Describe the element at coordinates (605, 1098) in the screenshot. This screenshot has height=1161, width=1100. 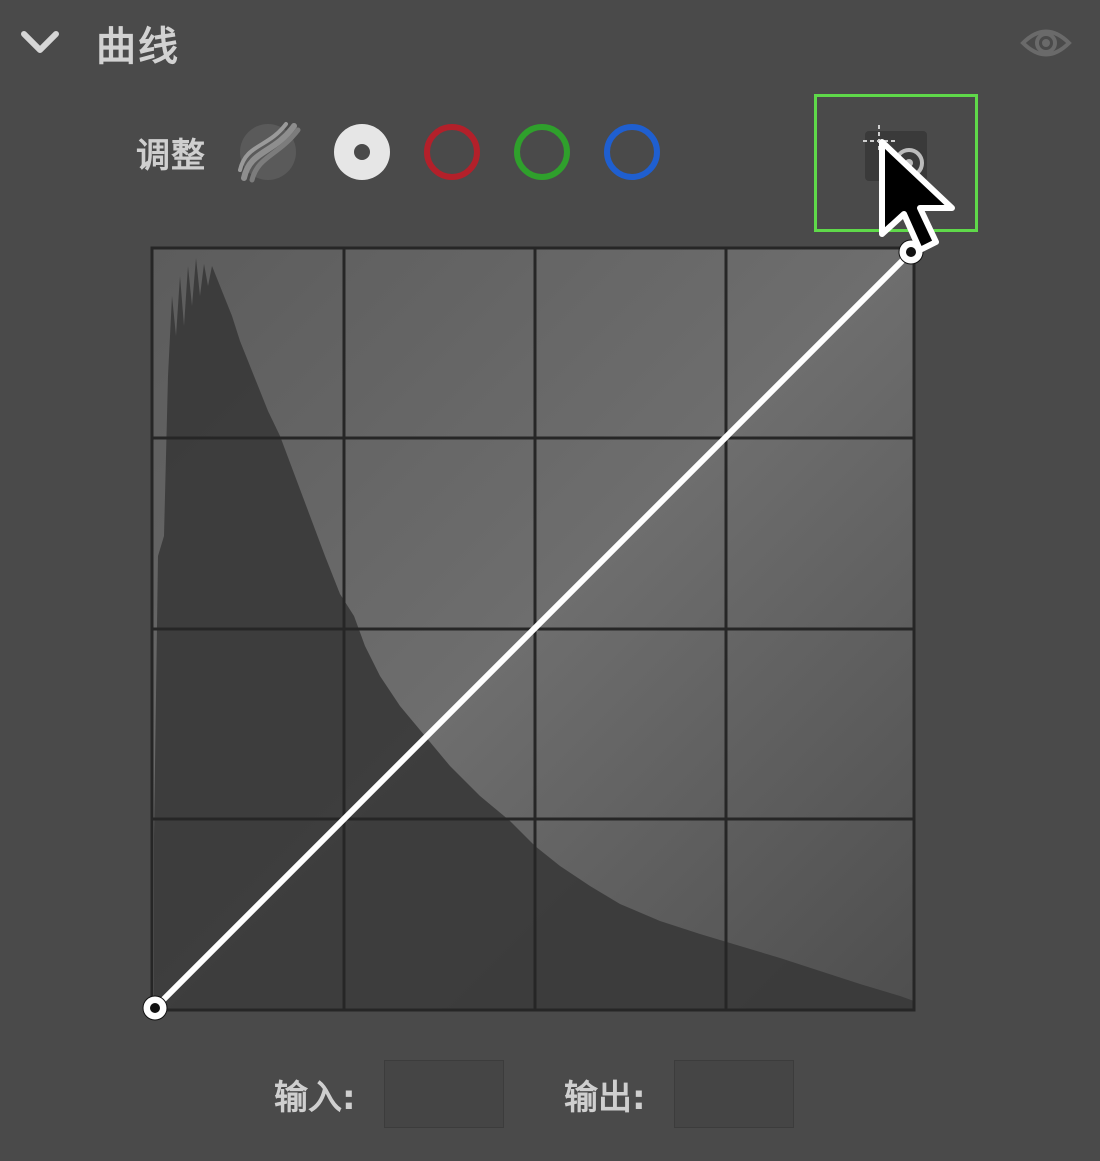
I see `output-label: 输出:` at that location.